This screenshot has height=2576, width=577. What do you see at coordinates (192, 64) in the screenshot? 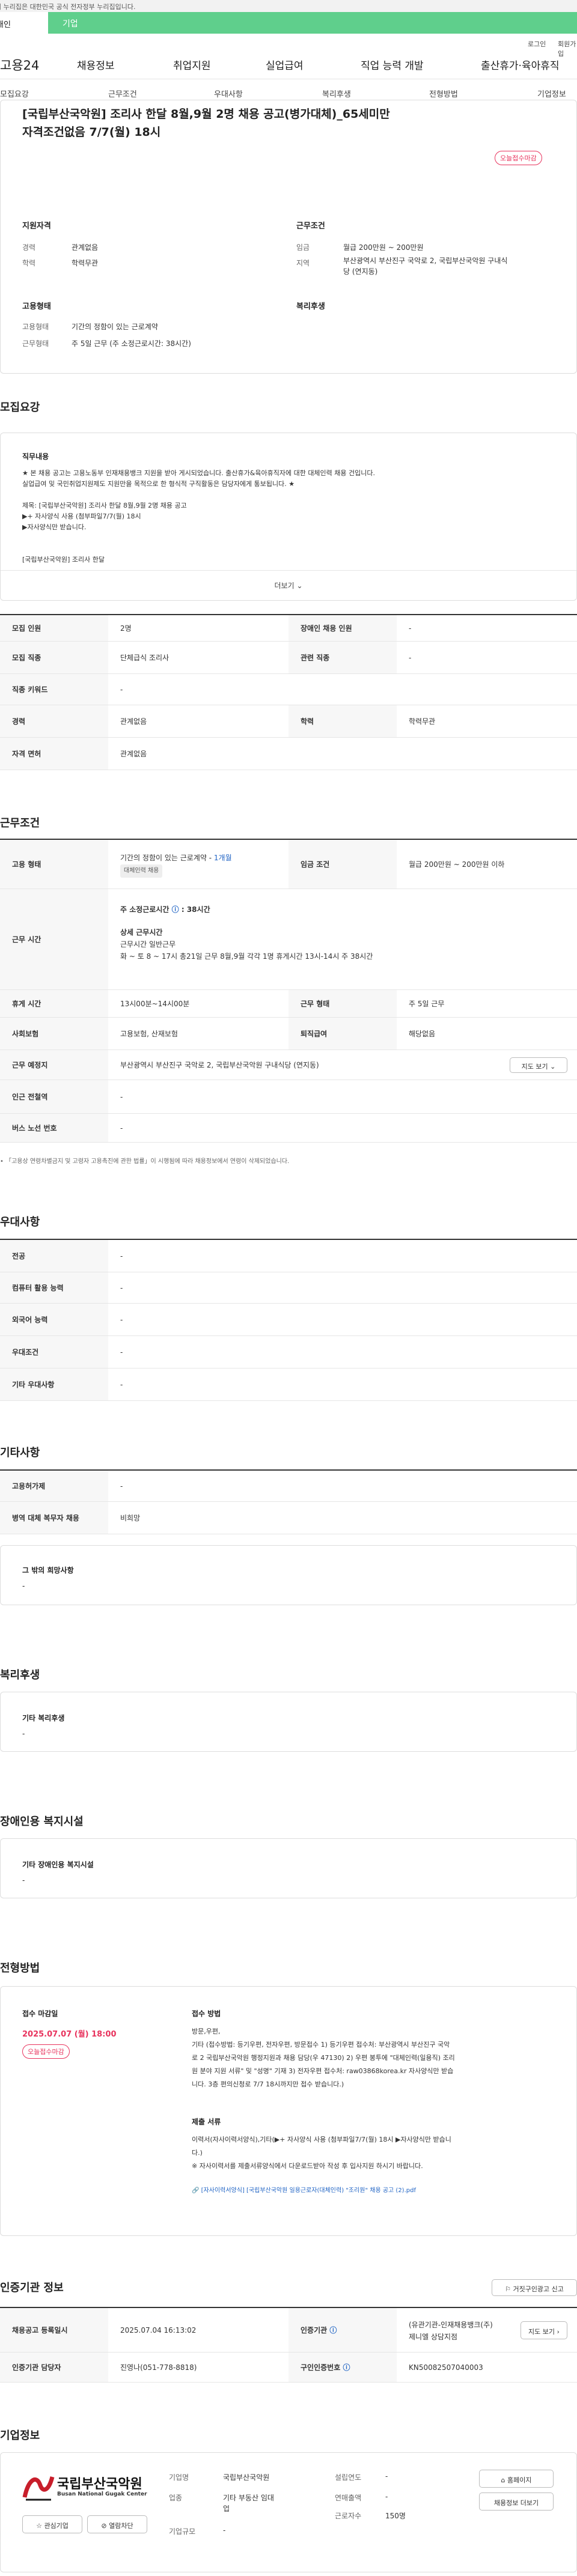
I see `nav-employment-support: 취업지원` at bounding box center [192, 64].